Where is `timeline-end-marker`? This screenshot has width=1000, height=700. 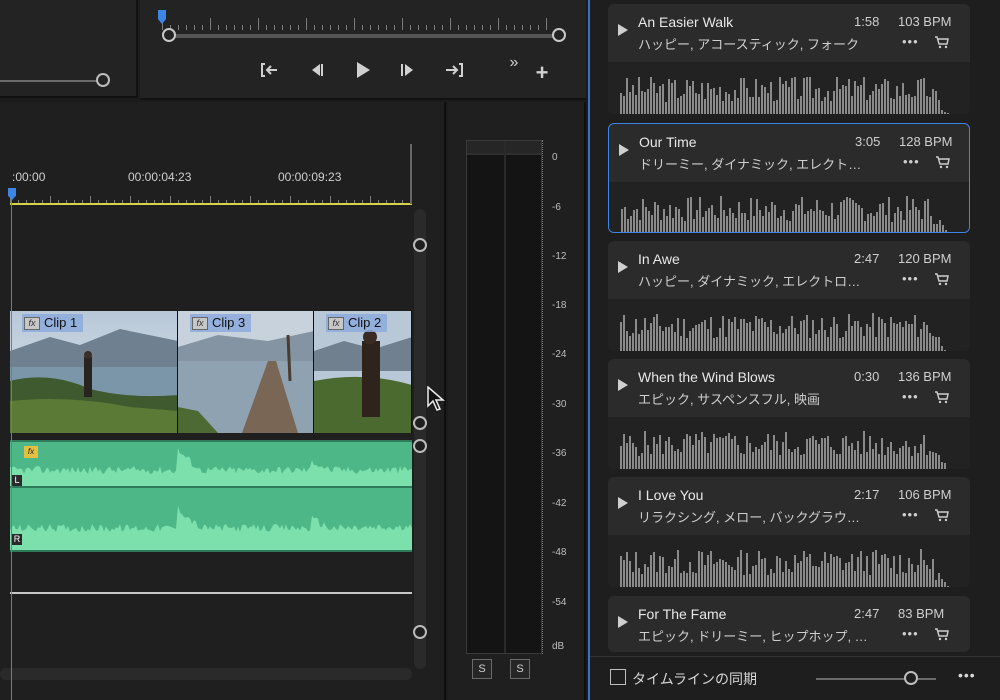
timeline-end-marker is located at coordinates (411, 174).